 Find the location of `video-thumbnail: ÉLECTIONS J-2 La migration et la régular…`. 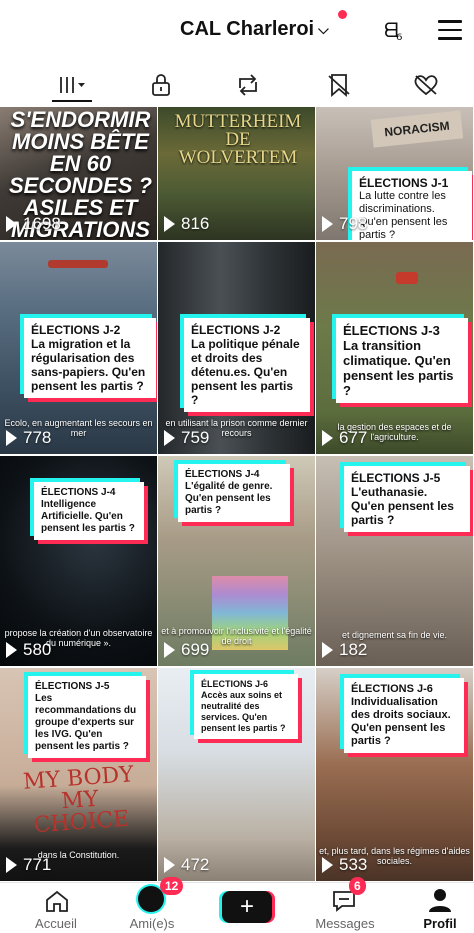

video-thumbnail: ÉLECTIONS J-2 La migration et la régular… is located at coordinates (78, 348).